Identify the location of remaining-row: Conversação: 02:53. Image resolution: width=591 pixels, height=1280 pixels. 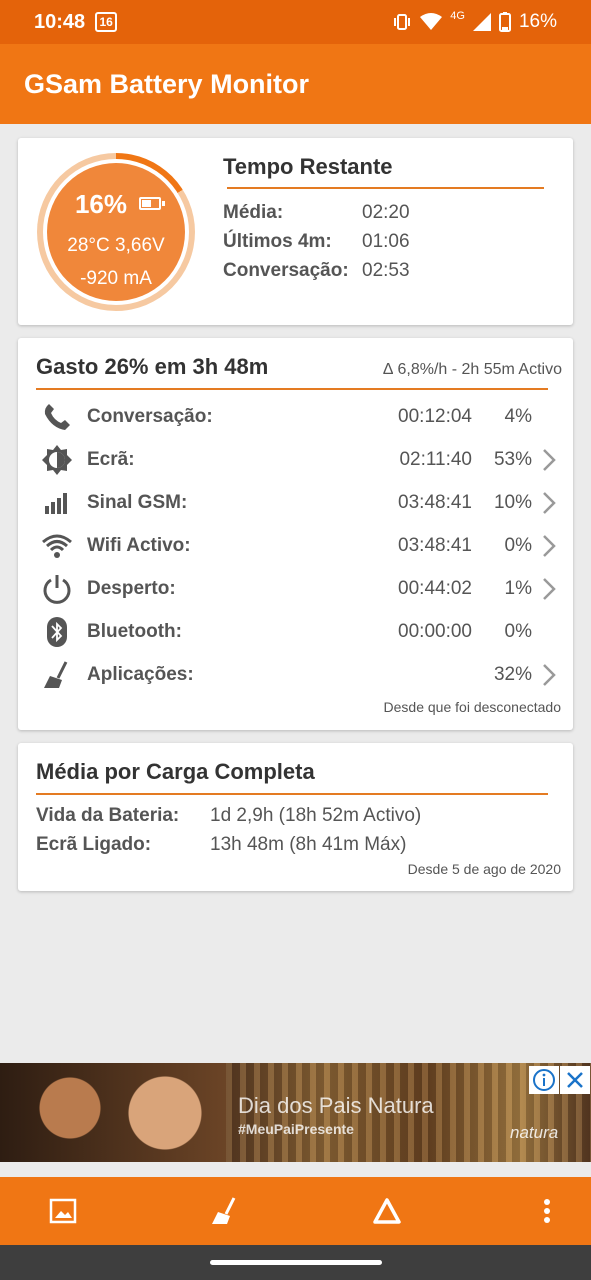
(388, 270).